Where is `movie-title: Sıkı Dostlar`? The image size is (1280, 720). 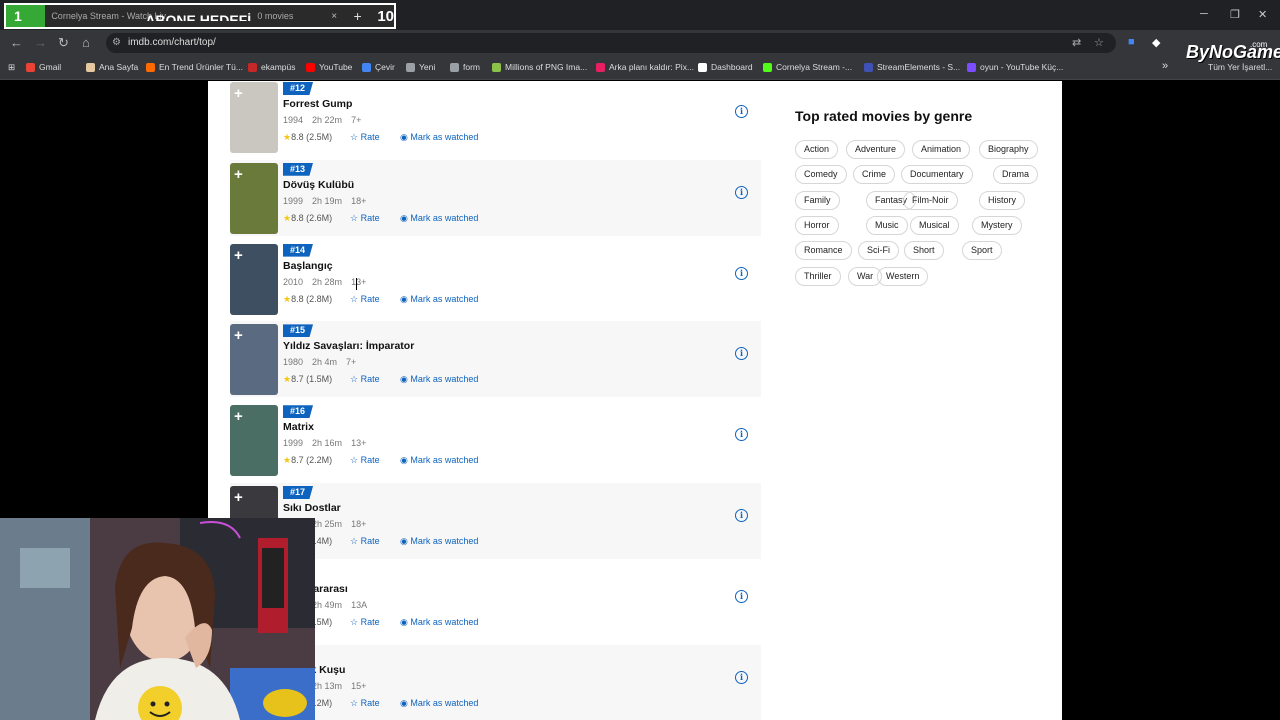 movie-title: Sıkı Dostlar is located at coordinates (312, 508).